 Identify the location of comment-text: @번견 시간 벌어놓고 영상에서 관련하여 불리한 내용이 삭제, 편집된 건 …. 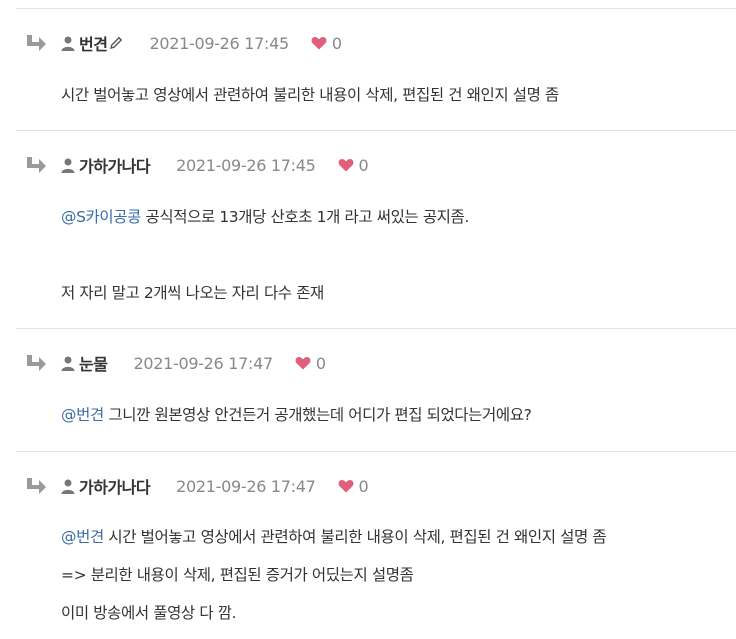
(334, 537).